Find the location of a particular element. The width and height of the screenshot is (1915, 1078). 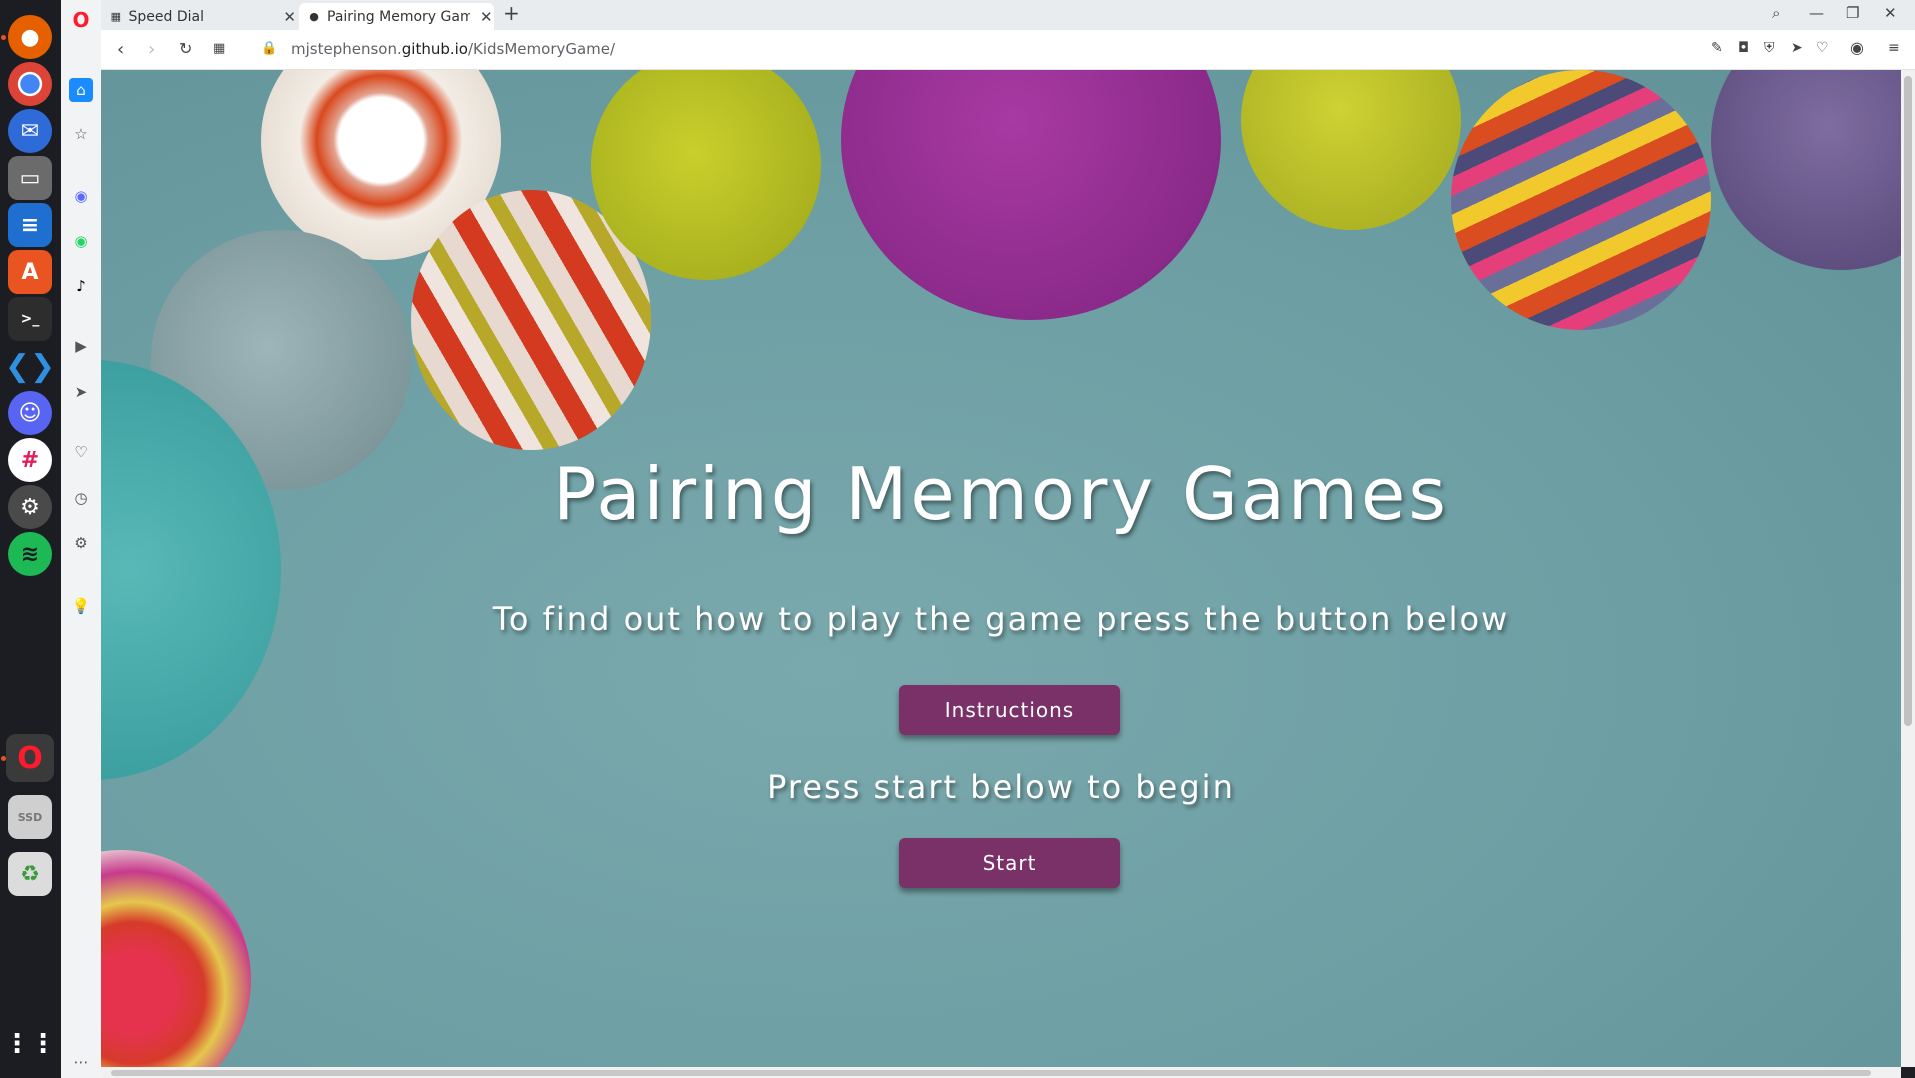

start-prompt: Press start below to begin is located at coordinates (1001, 787).